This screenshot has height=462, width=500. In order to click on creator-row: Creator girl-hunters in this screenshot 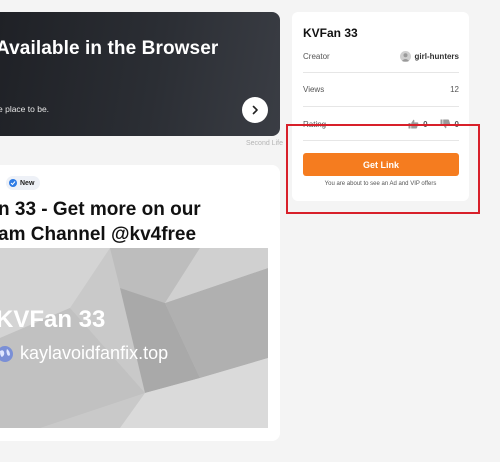, I will do `click(381, 56)`.